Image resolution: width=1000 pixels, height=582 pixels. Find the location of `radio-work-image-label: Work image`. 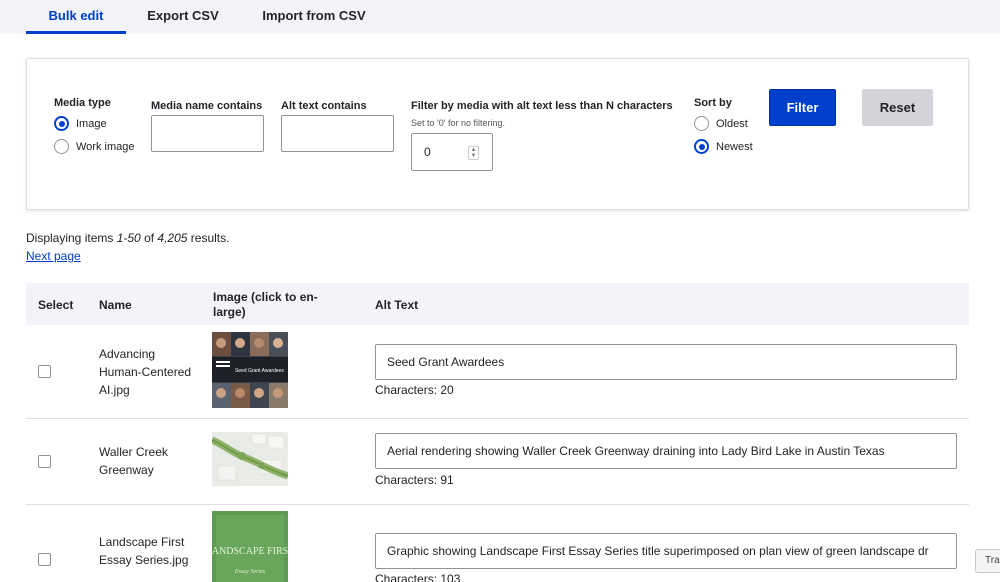

radio-work-image-label: Work image is located at coordinates (105, 146).